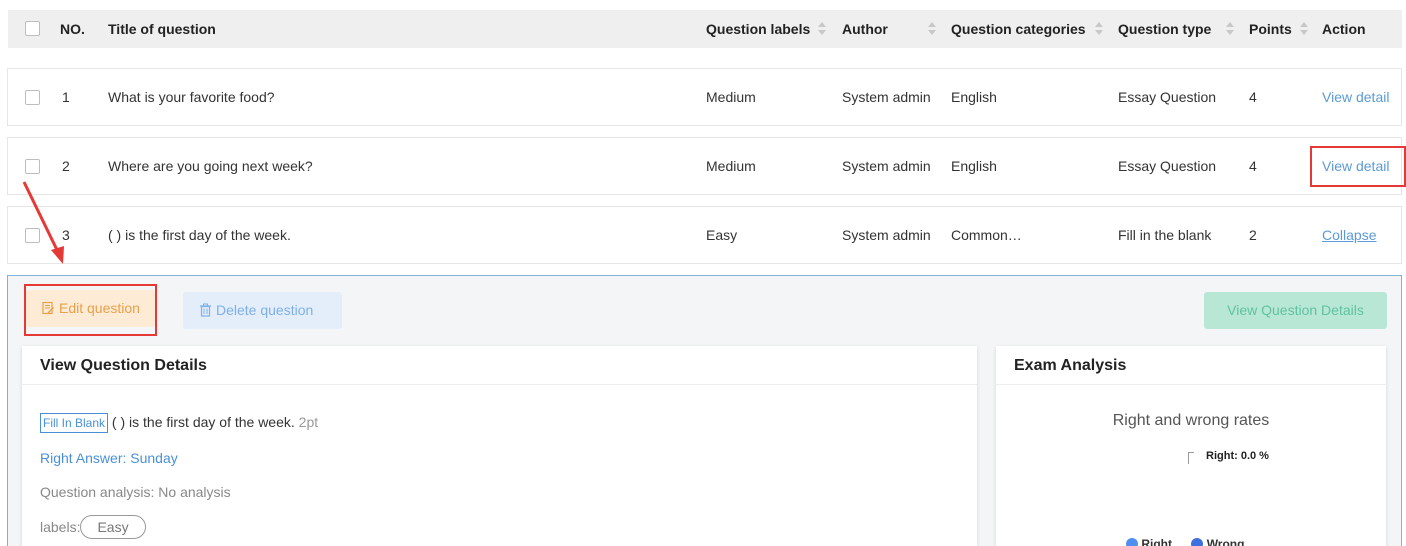 The width and height of the screenshot is (1406, 546). Describe the element at coordinates (1197, 541) in the screenshot. I see `legend-wrong-dot` at that location.